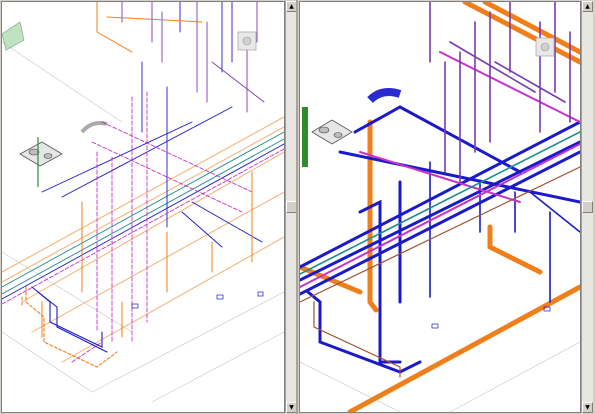 This screenshot has height=414, width=595. What do you see at coordinates (440, 376) in the screenshot?
I see `floor-grid-lines-right` at bounding box center [440, 376].